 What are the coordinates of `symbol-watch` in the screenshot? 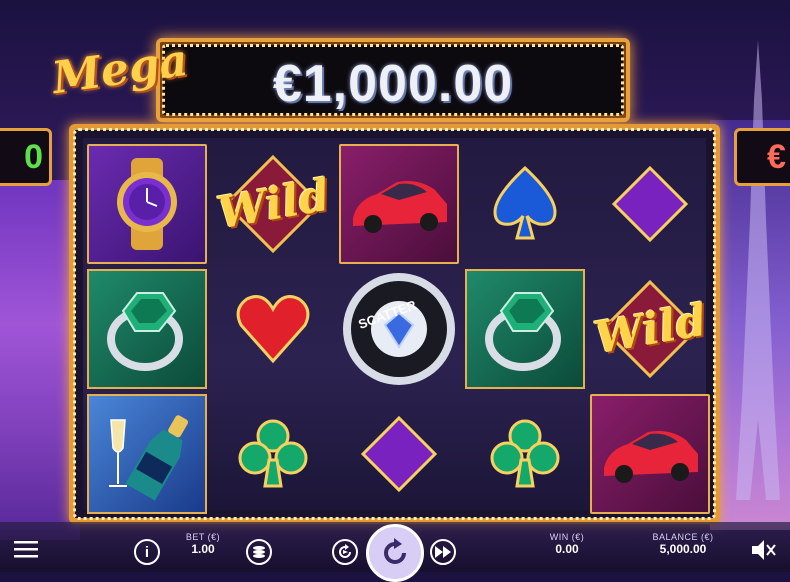 It's located at (147, 204).